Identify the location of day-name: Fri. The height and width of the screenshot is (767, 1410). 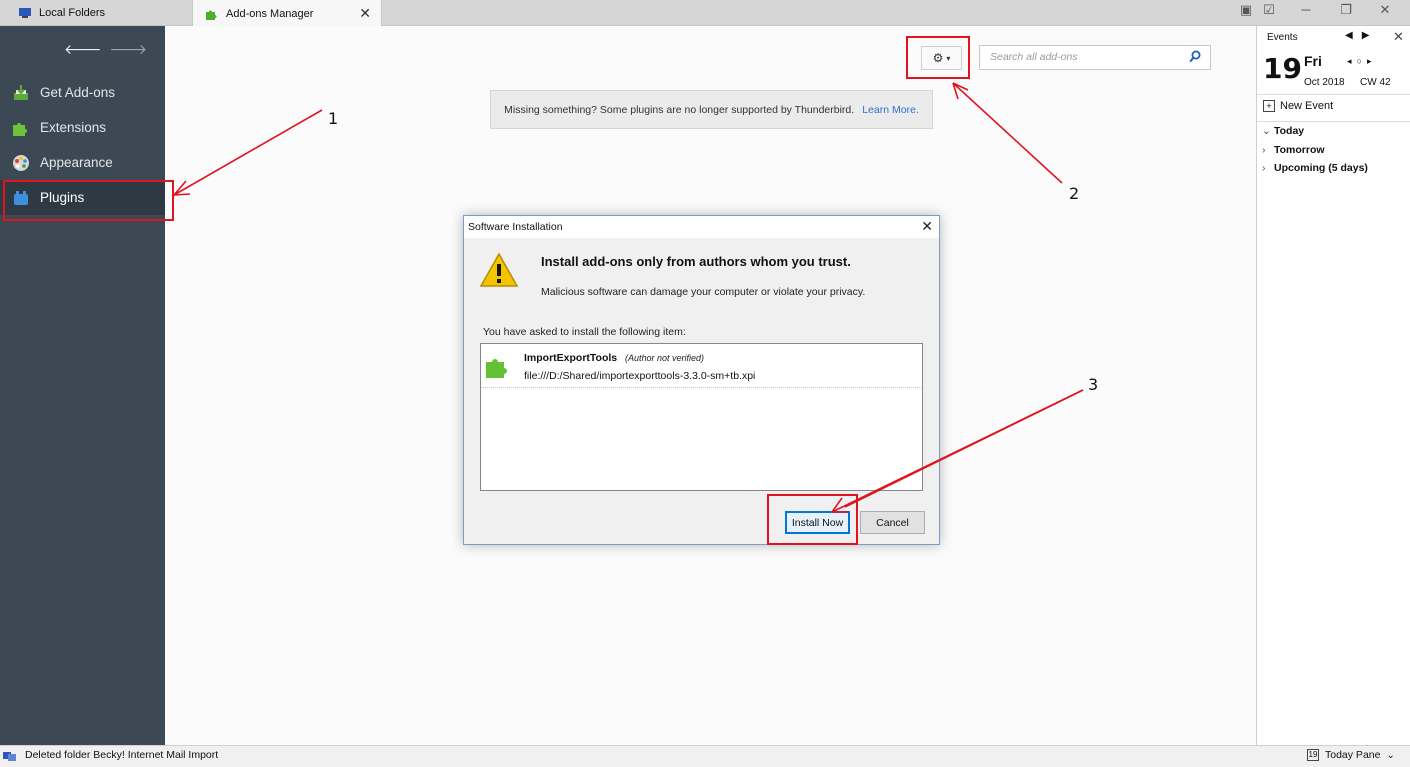
(1313, 61).